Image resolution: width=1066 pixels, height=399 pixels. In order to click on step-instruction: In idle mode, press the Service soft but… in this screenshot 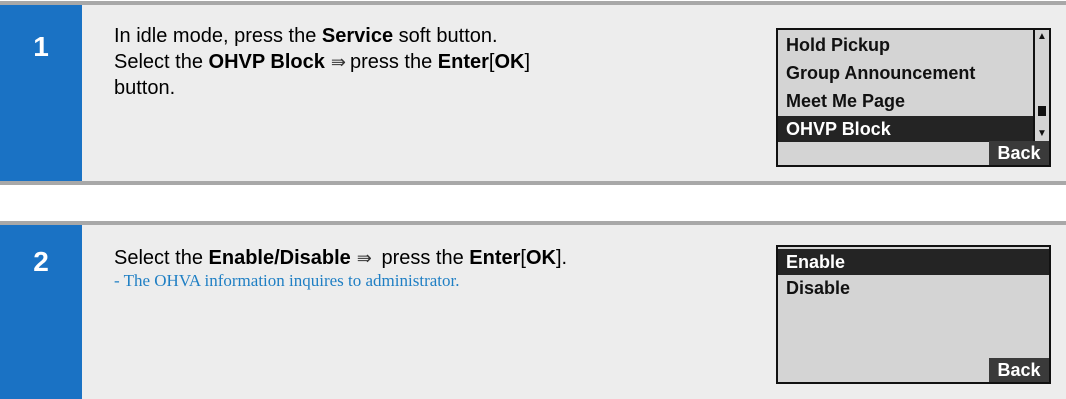, I will do `click(322, 62)`.